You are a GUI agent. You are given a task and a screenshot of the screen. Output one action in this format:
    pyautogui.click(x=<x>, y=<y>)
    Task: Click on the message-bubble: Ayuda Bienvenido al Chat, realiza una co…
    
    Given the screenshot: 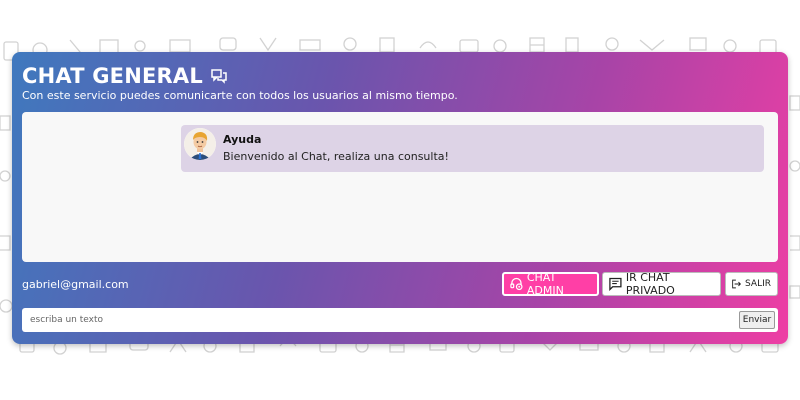 What is the action you would take?
    pyautogui.click(x=472, y=148)
    